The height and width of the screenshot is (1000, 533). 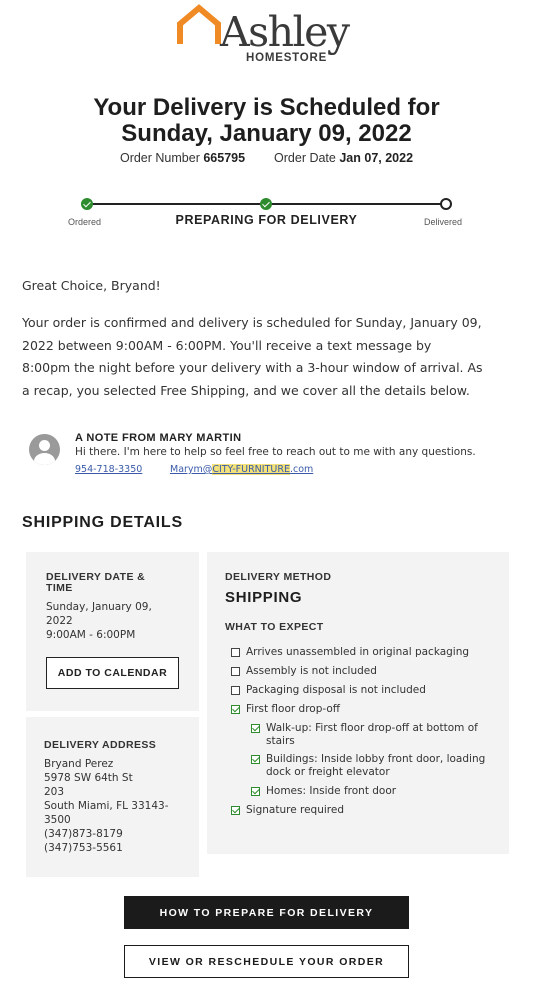 What do you see at coordinates (266, 912) in the screenshot?
I see `prepare-for-delivery-button: HOW TO PREPARE FOR DELIVERY` at bounding box center [266, 912].